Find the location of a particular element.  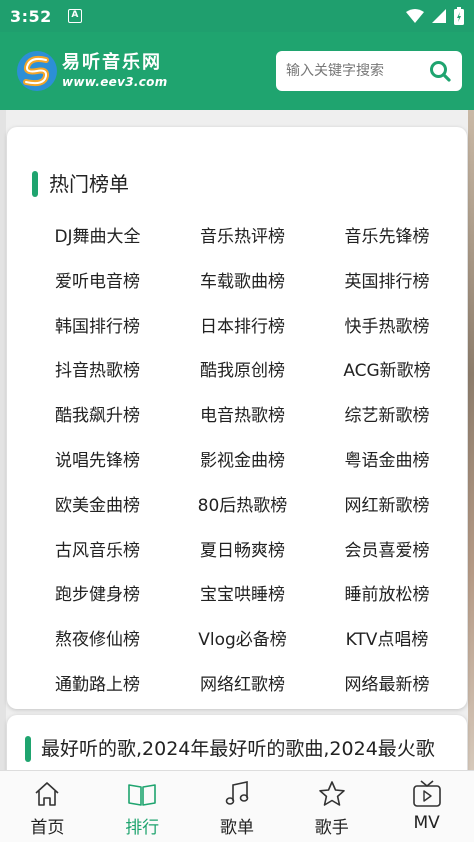

chart-item: 说唱先锋榜 is located at coordinates (97, 461).